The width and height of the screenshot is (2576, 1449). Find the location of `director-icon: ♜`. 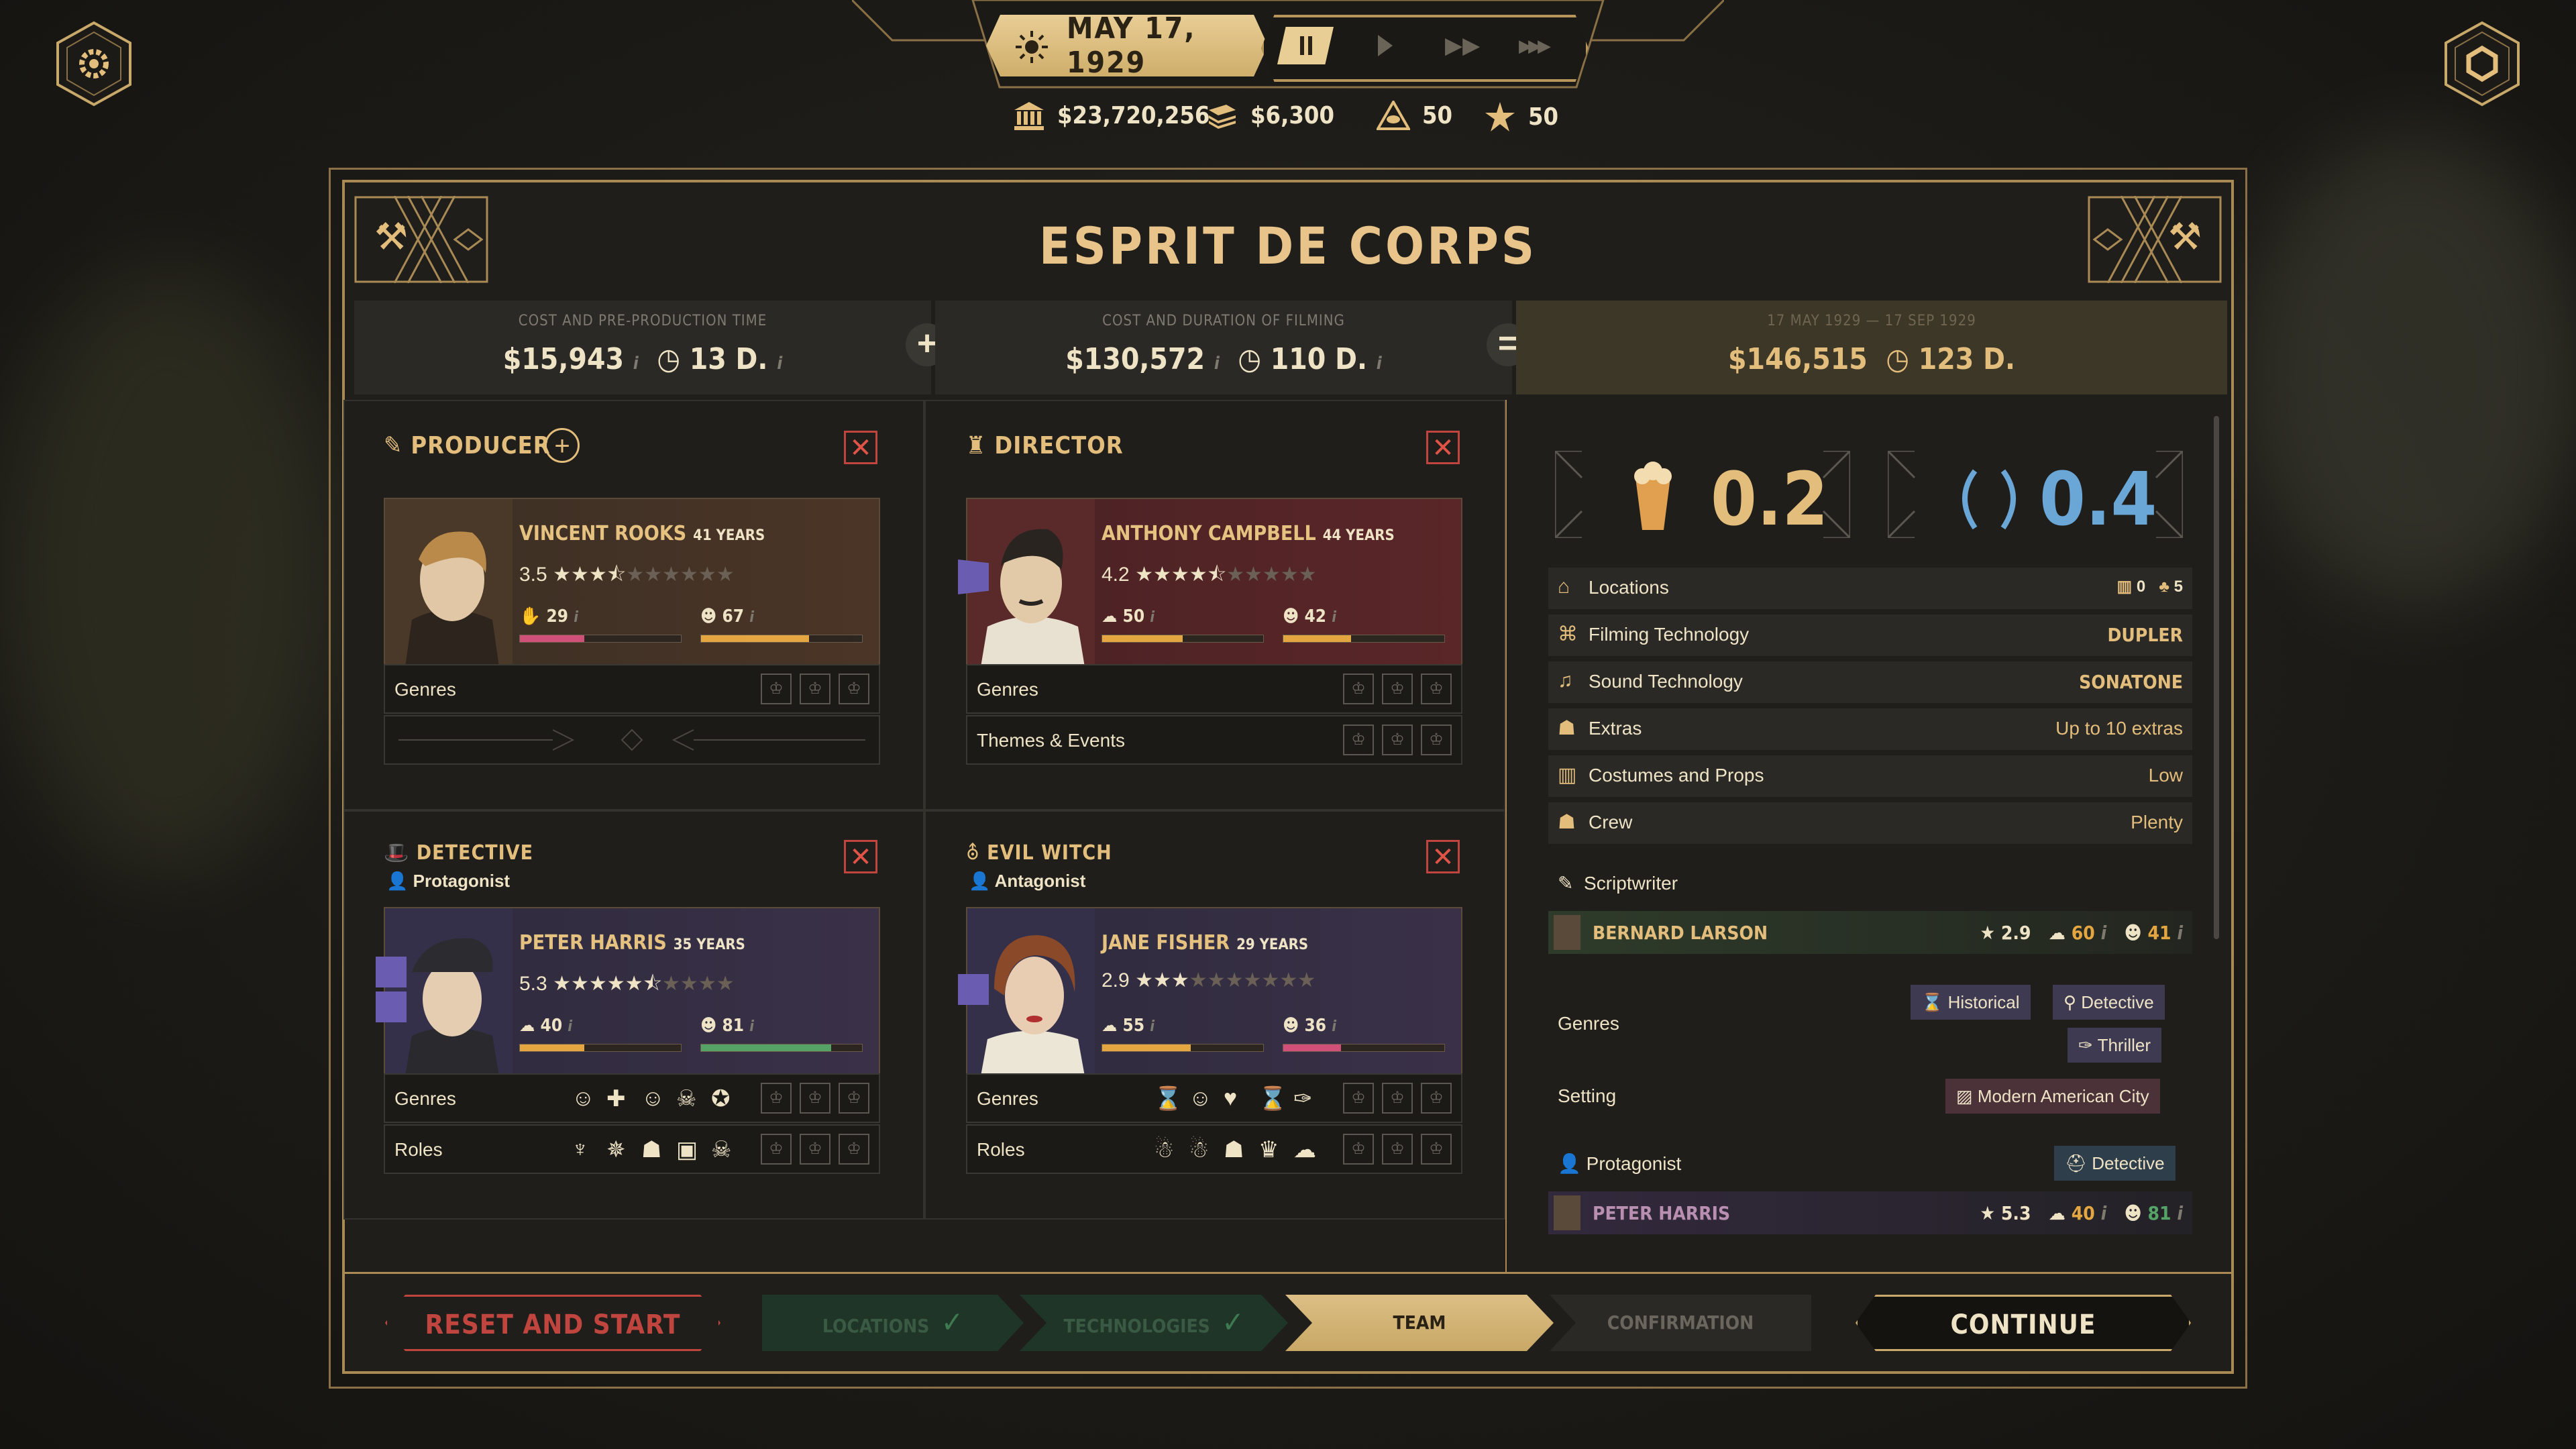

director-icon: ♜ is located at coordinates (976, 446).